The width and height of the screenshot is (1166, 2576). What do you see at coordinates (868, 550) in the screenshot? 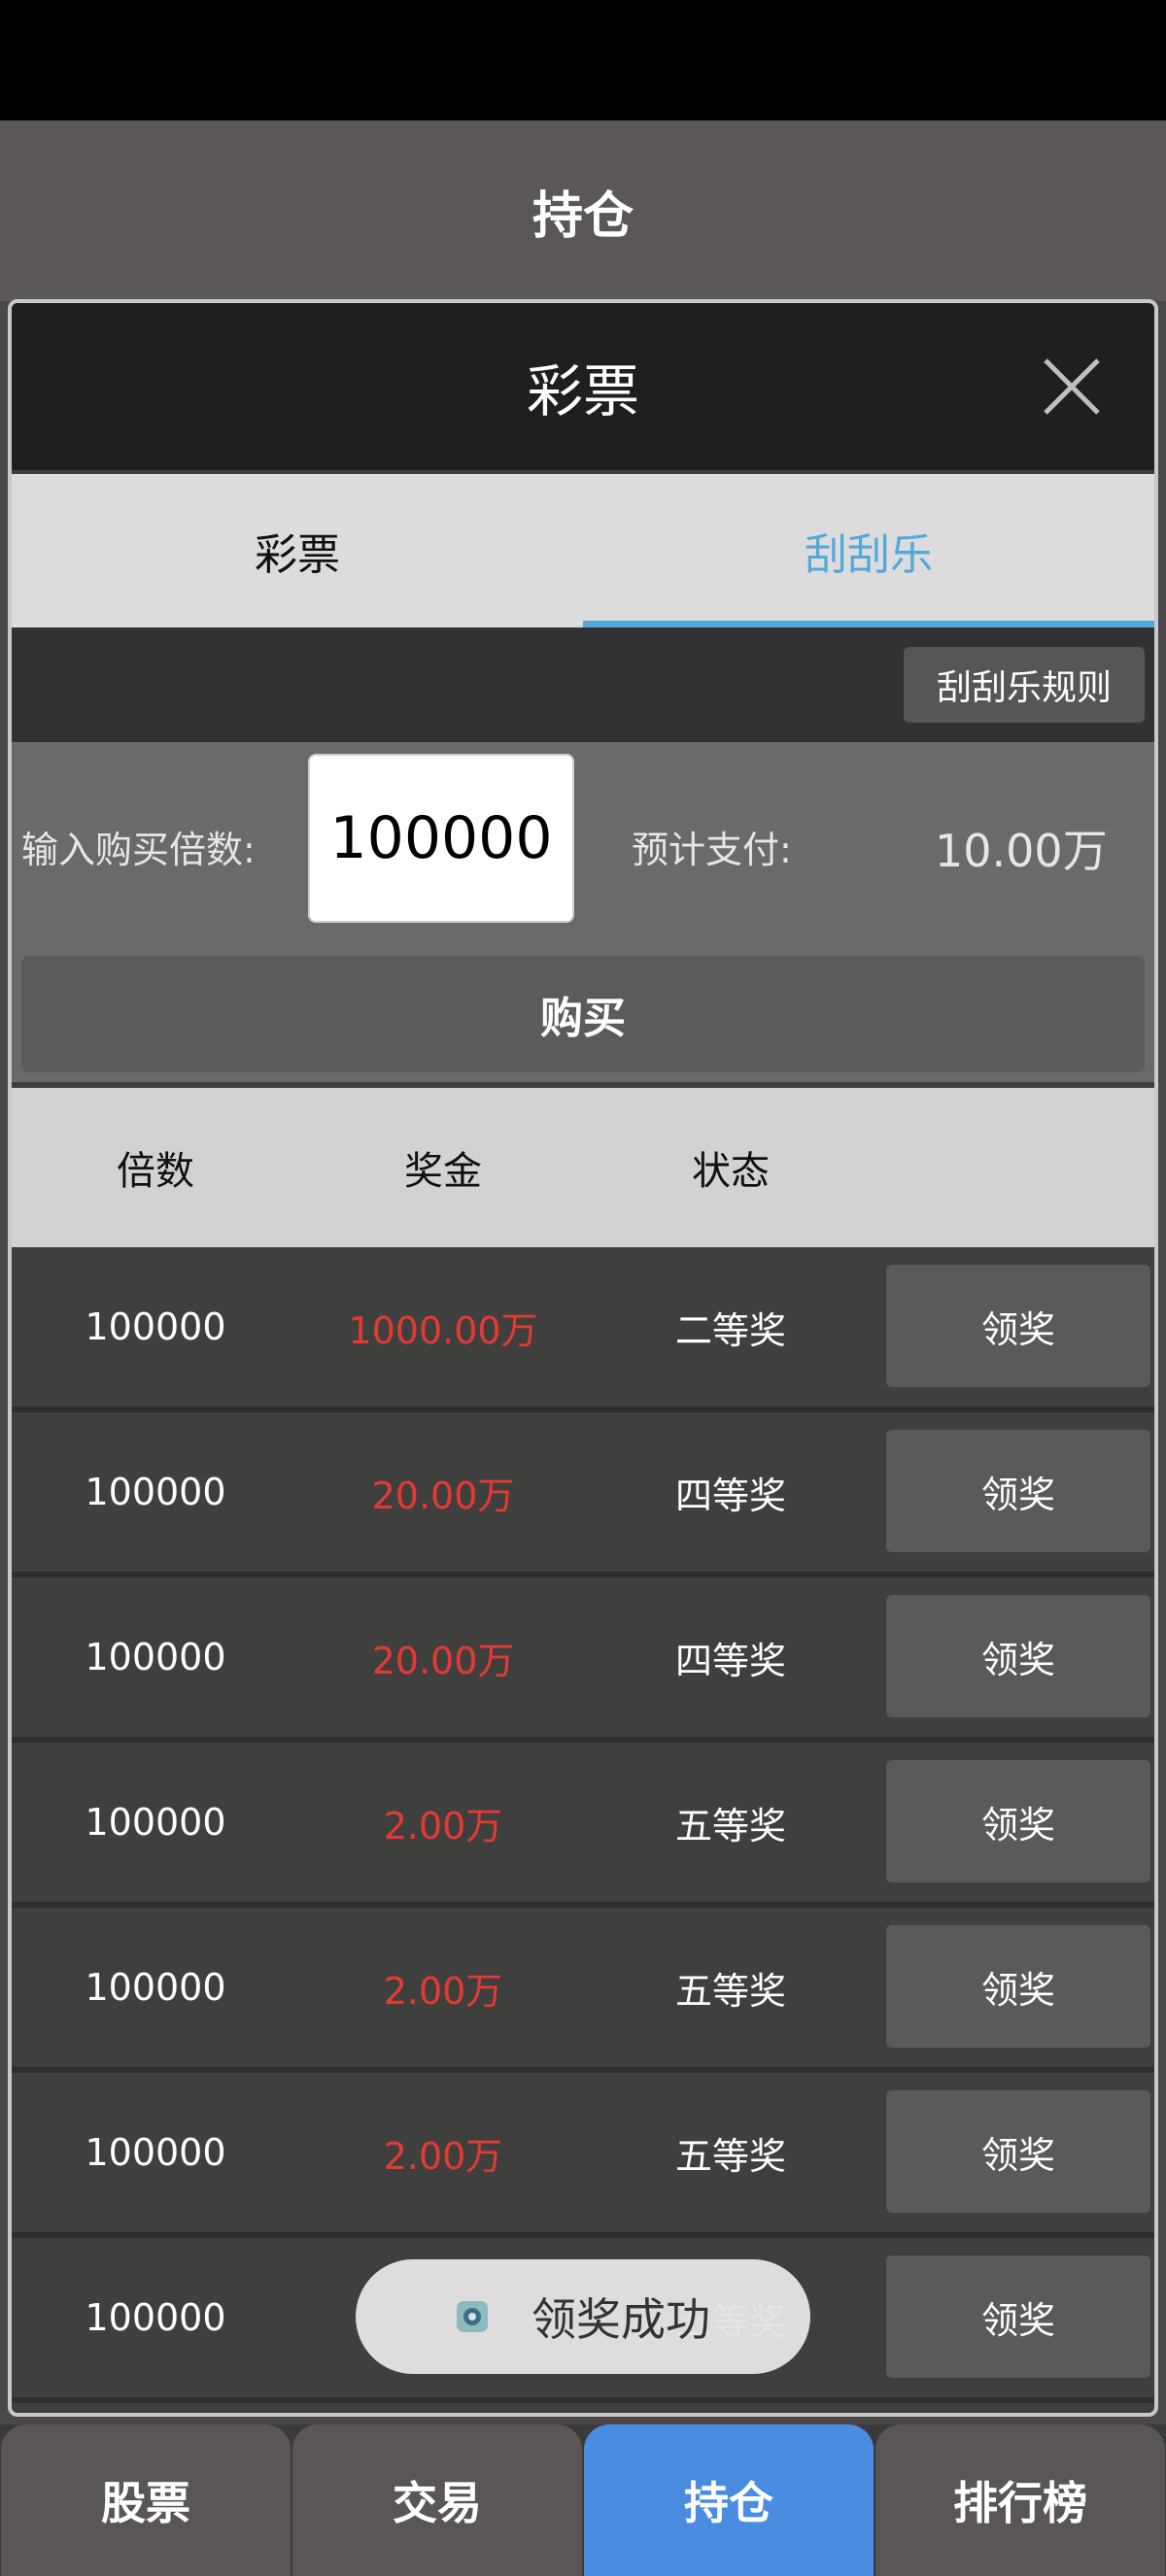
I see `tab-scratch-card: 刮刮乐` at bounding box center [868, 550].